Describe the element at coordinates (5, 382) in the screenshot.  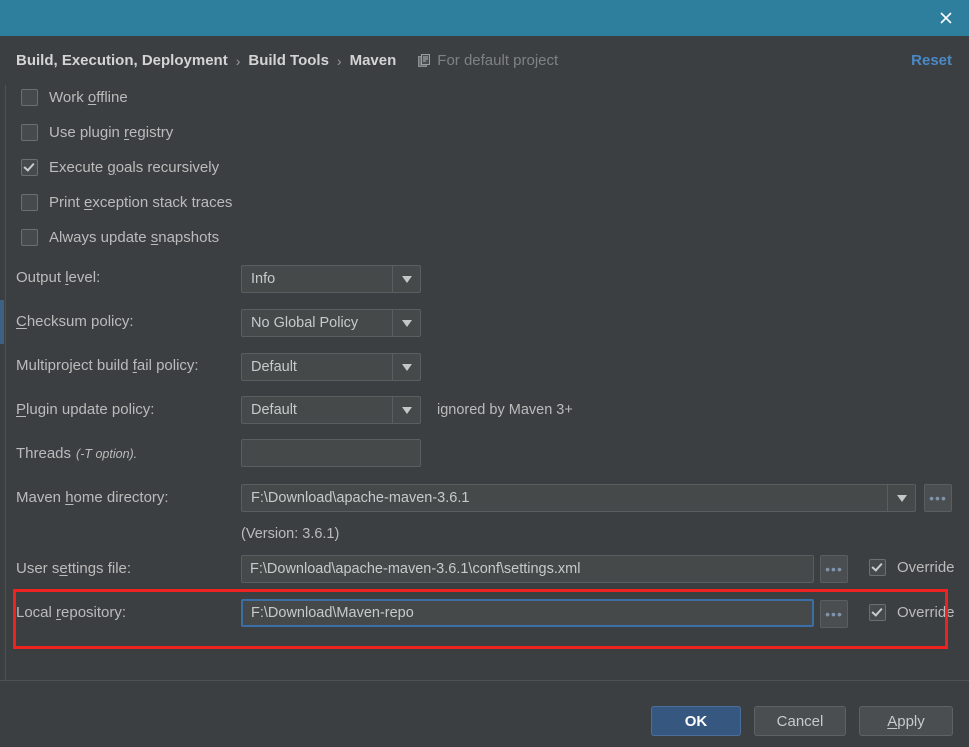
I see `panel-left-rule` at that location.